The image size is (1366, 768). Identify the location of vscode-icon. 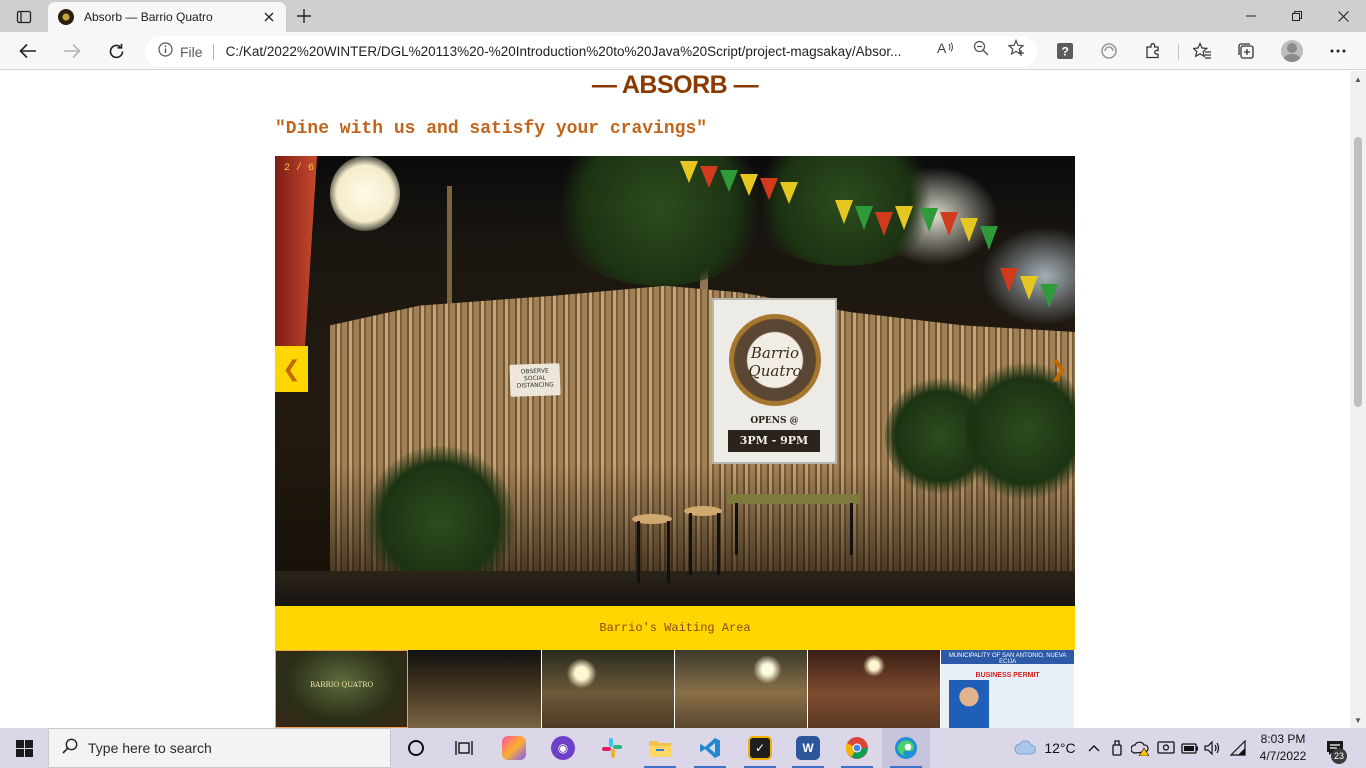
(710, 748).